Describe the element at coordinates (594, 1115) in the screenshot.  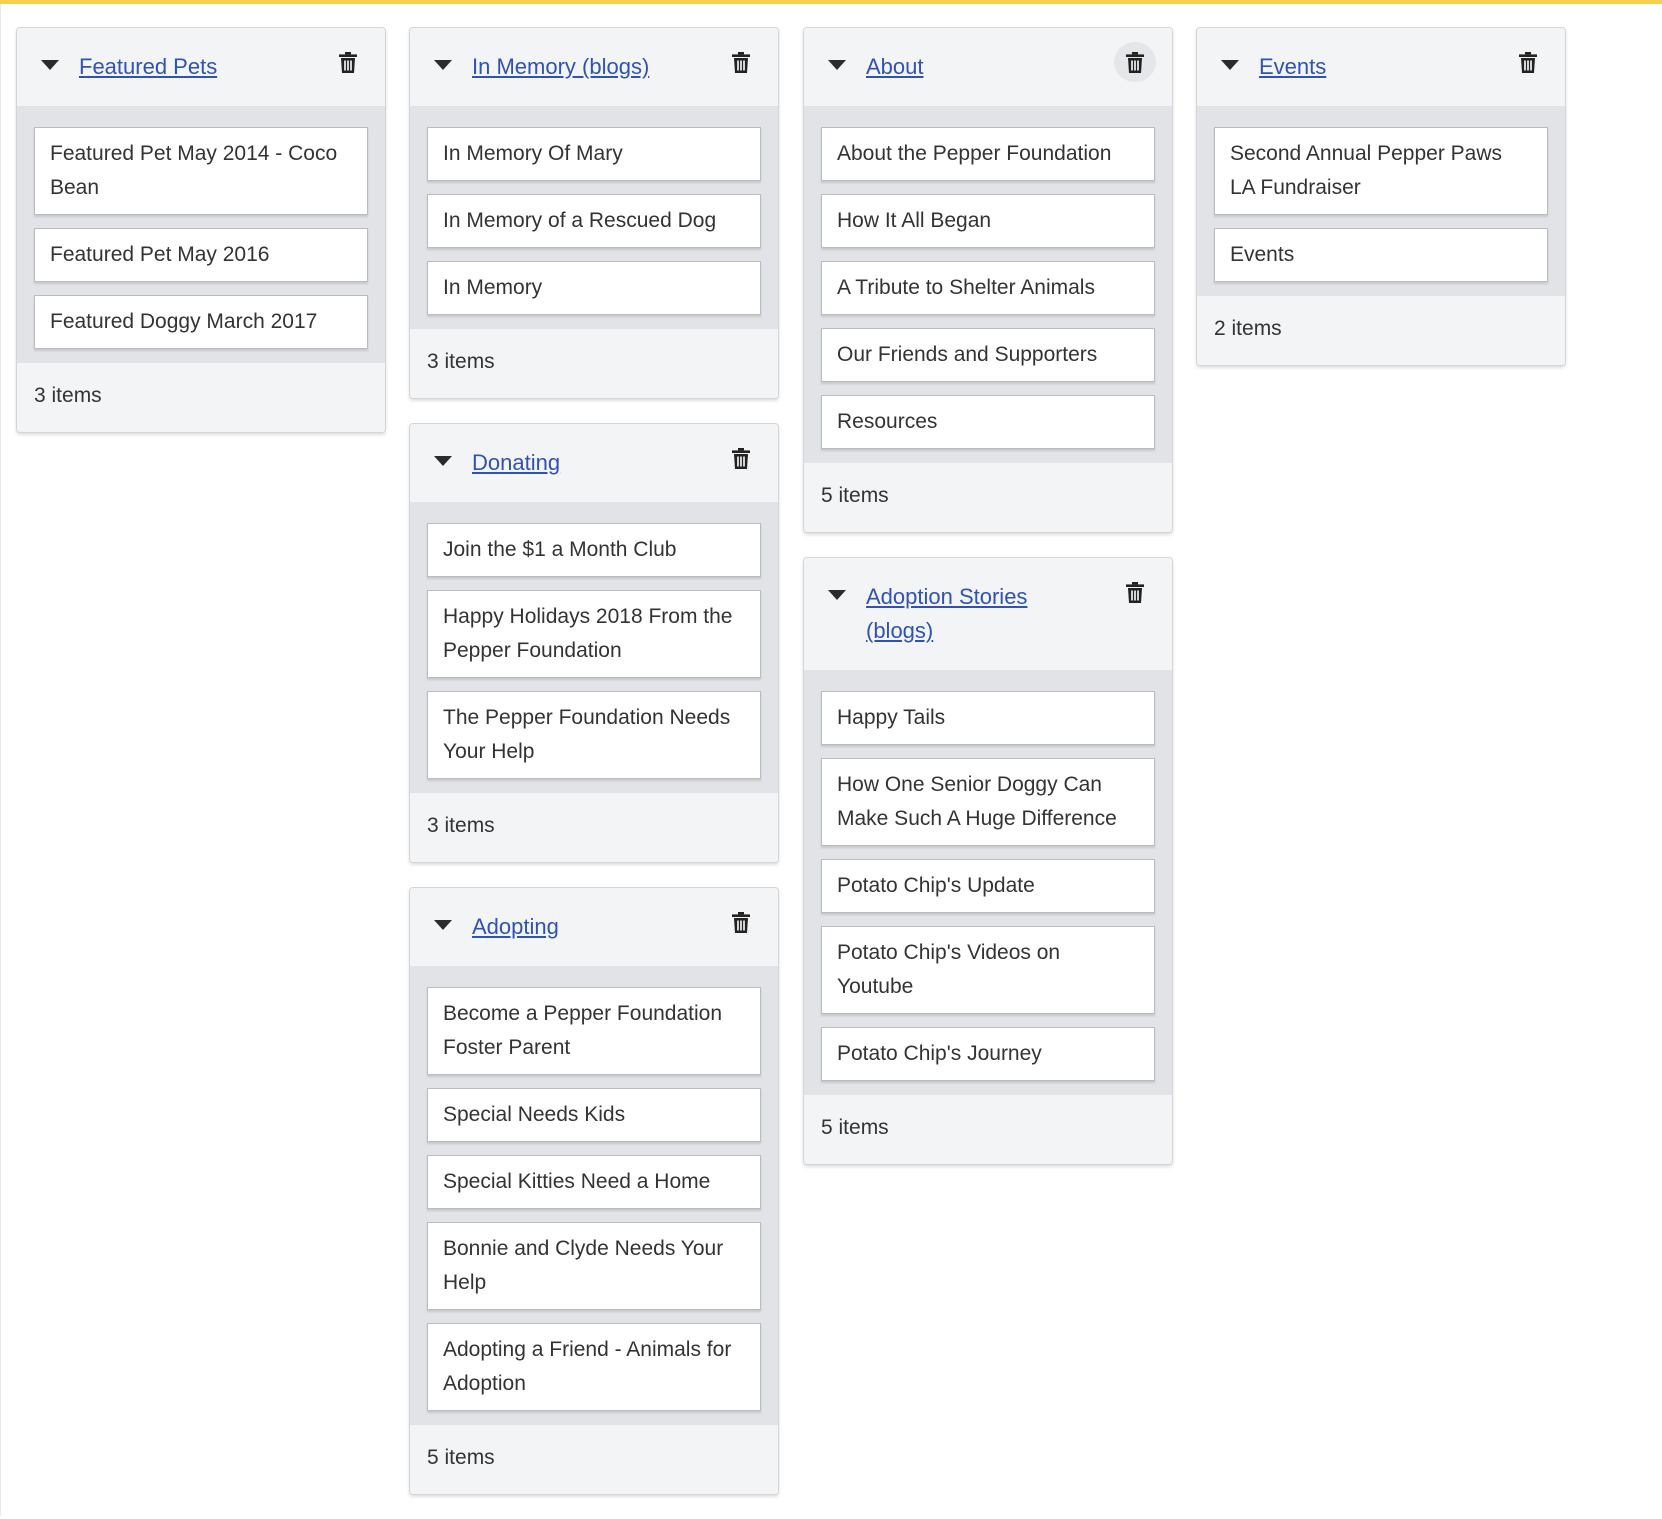
I see `menu-list-item: Special Needs Kids` at that location.